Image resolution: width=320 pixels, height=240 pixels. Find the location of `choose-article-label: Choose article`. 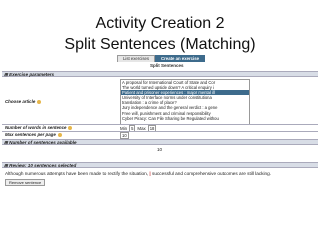

choose-article-label: Choose article is located at coordinates (20, 101).